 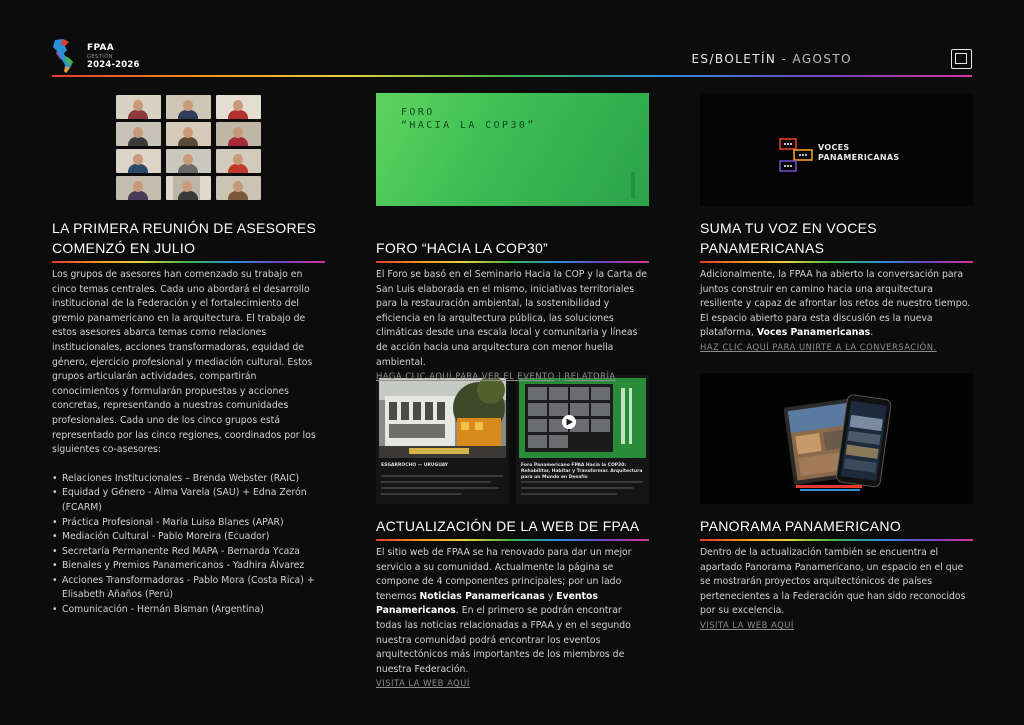 I want to click on voces-heading-line1: SUMA TU VOZ EN VOCES, so click(x=788, y=228).